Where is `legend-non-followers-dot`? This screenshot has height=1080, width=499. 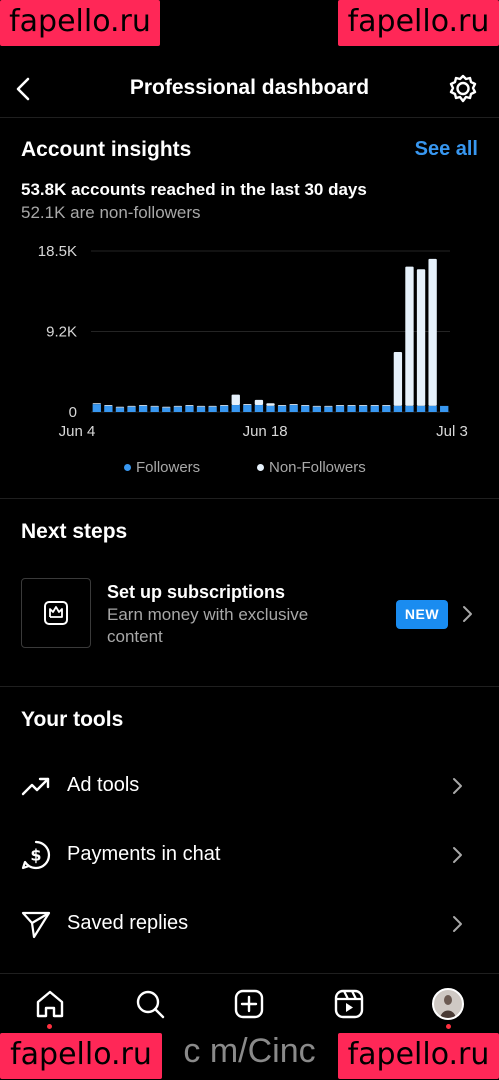 legend-non-followers-dot is located at coordinates (260, 467).